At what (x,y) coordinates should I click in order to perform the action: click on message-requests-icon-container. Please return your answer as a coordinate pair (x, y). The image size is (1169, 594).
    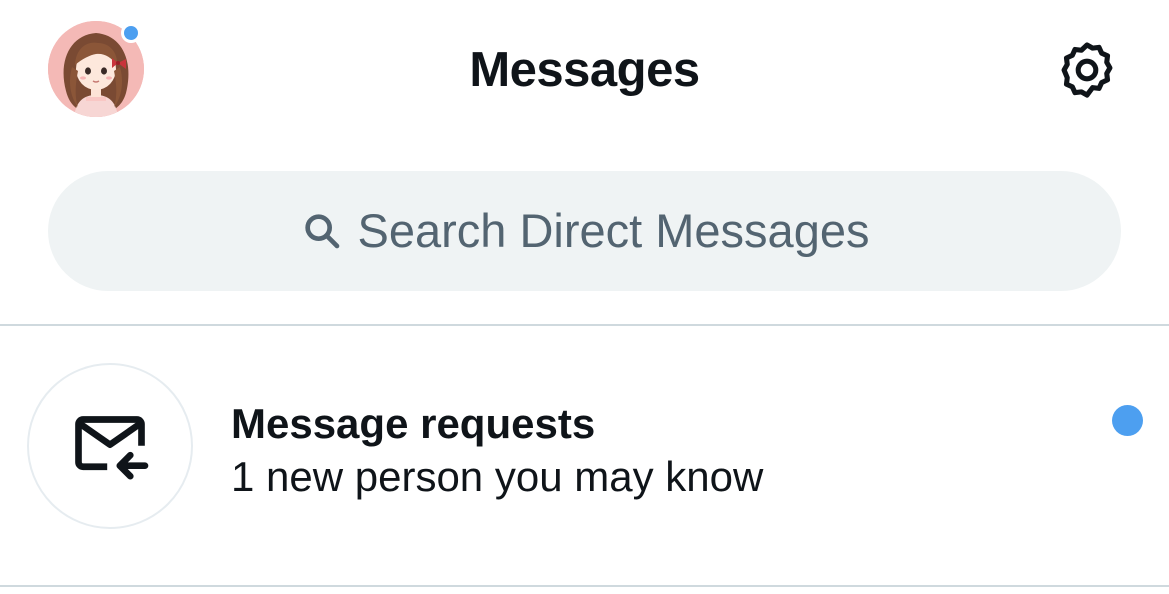
    Looking at the image, I should click on (110, 446).